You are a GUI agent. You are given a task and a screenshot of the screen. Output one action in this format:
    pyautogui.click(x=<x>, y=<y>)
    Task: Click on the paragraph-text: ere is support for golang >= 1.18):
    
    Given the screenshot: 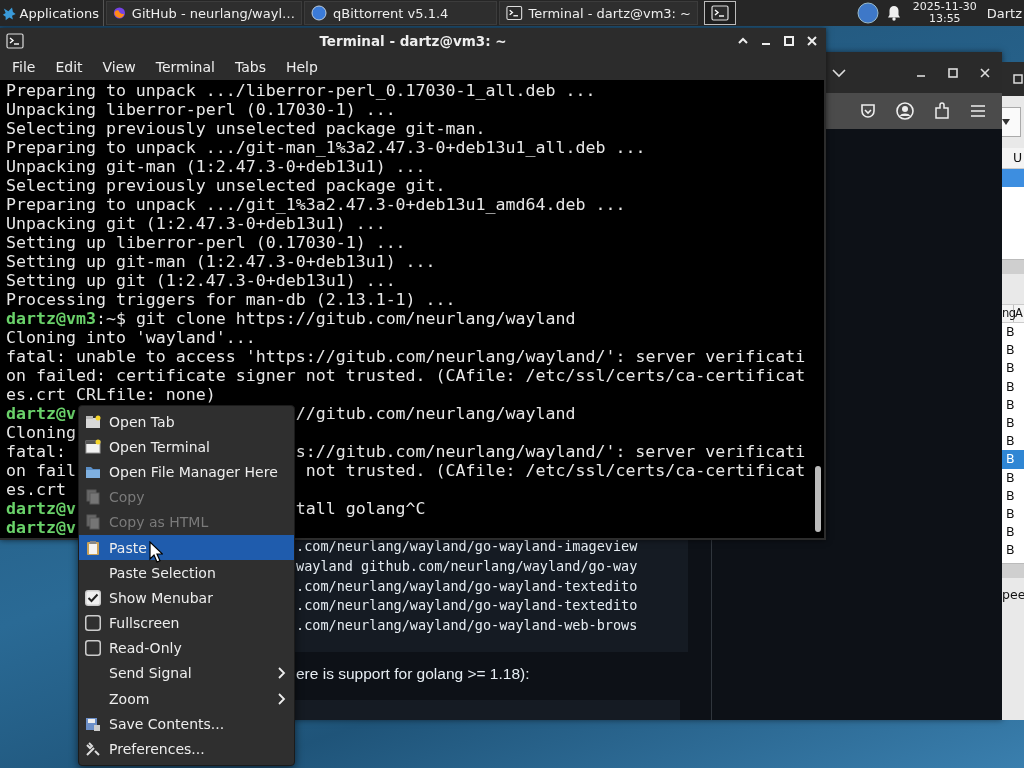 What is the action you would take?
    pyautogui.click(x=413, y=674)
    